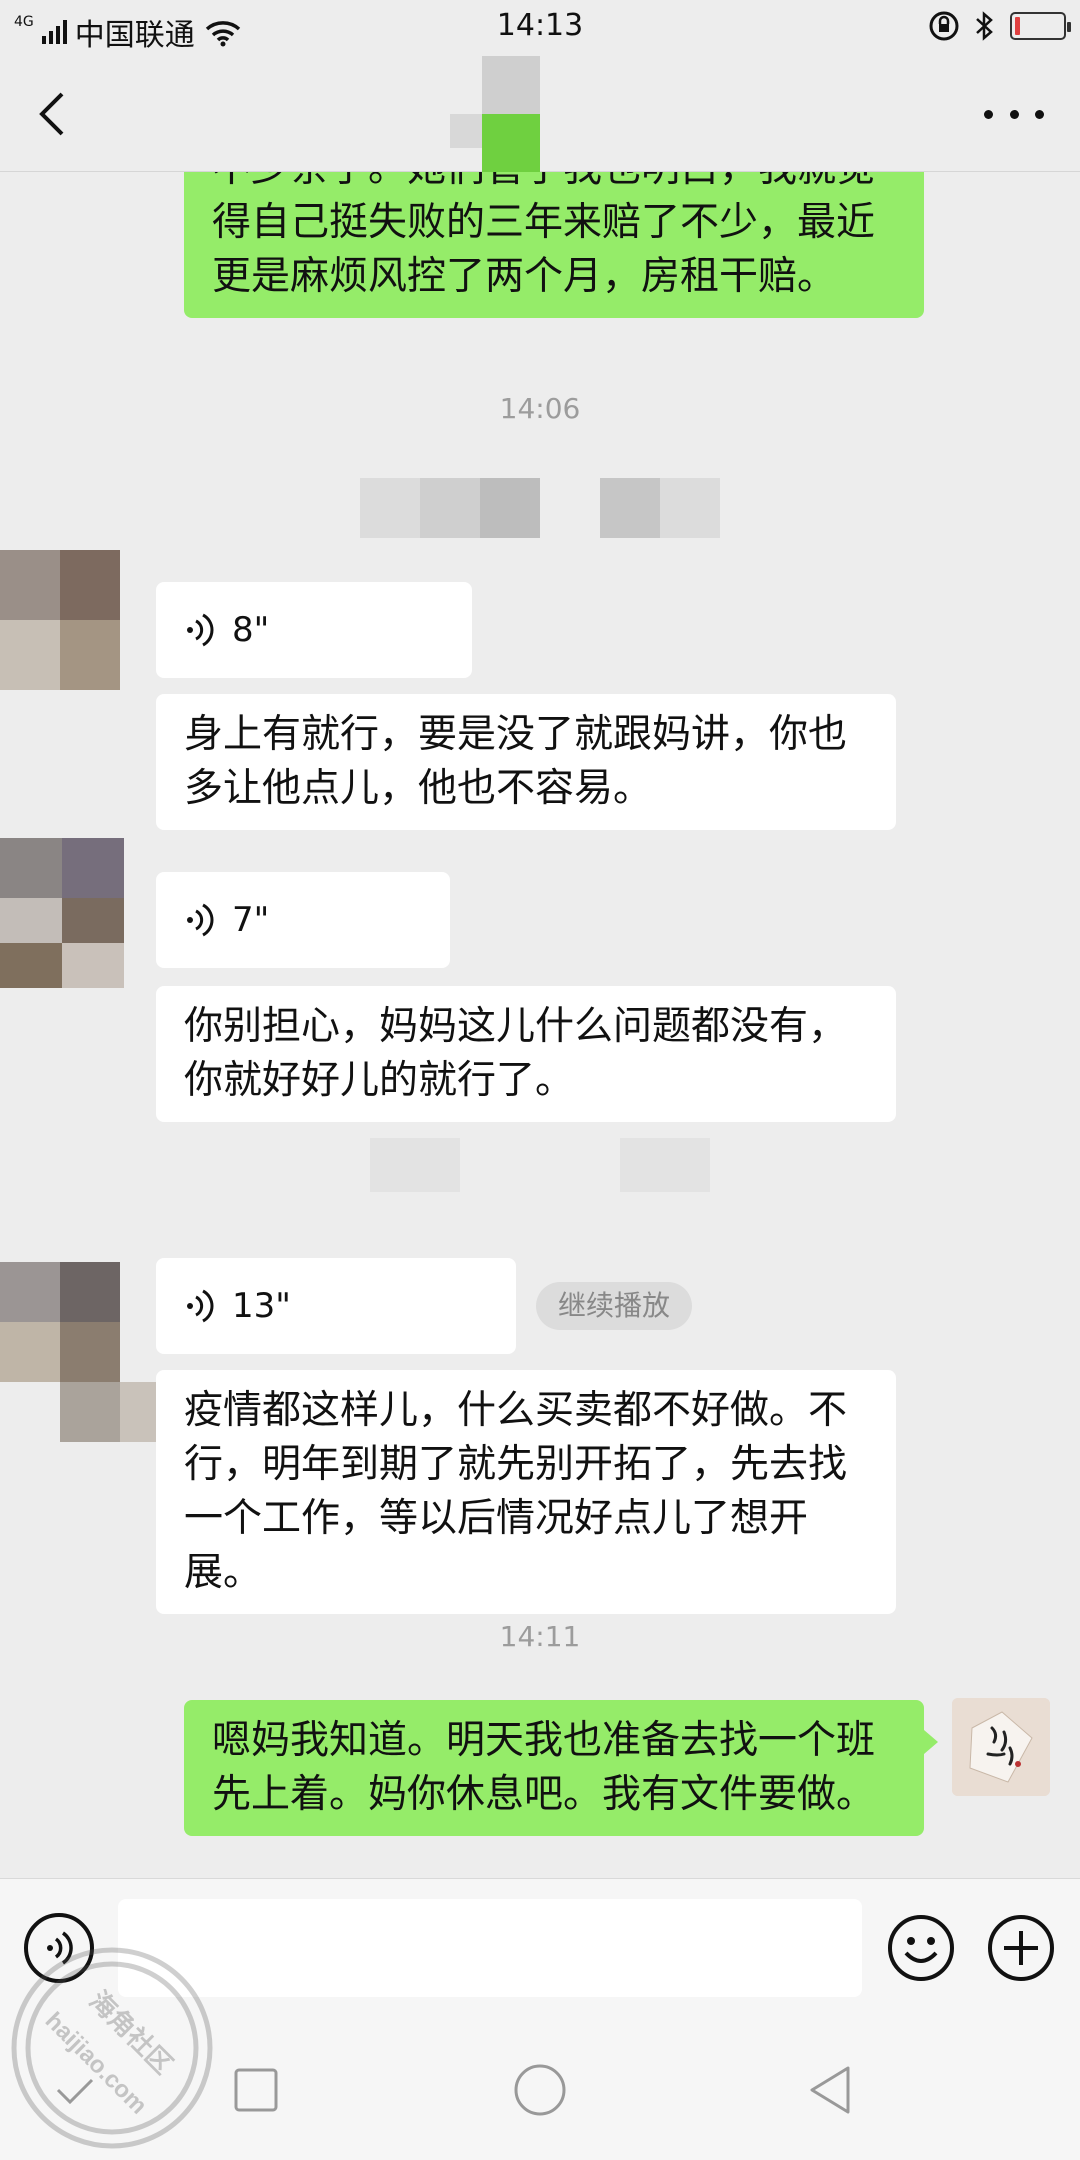 This screenshot has width=1080, height=2160. I want to click on more-button, so click(1014, 114).